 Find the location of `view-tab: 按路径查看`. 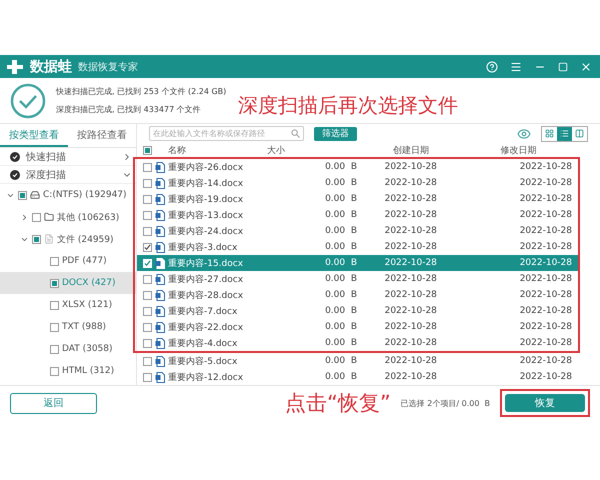

view-tab: 按路径查看 is located at coordinates (102, 135).